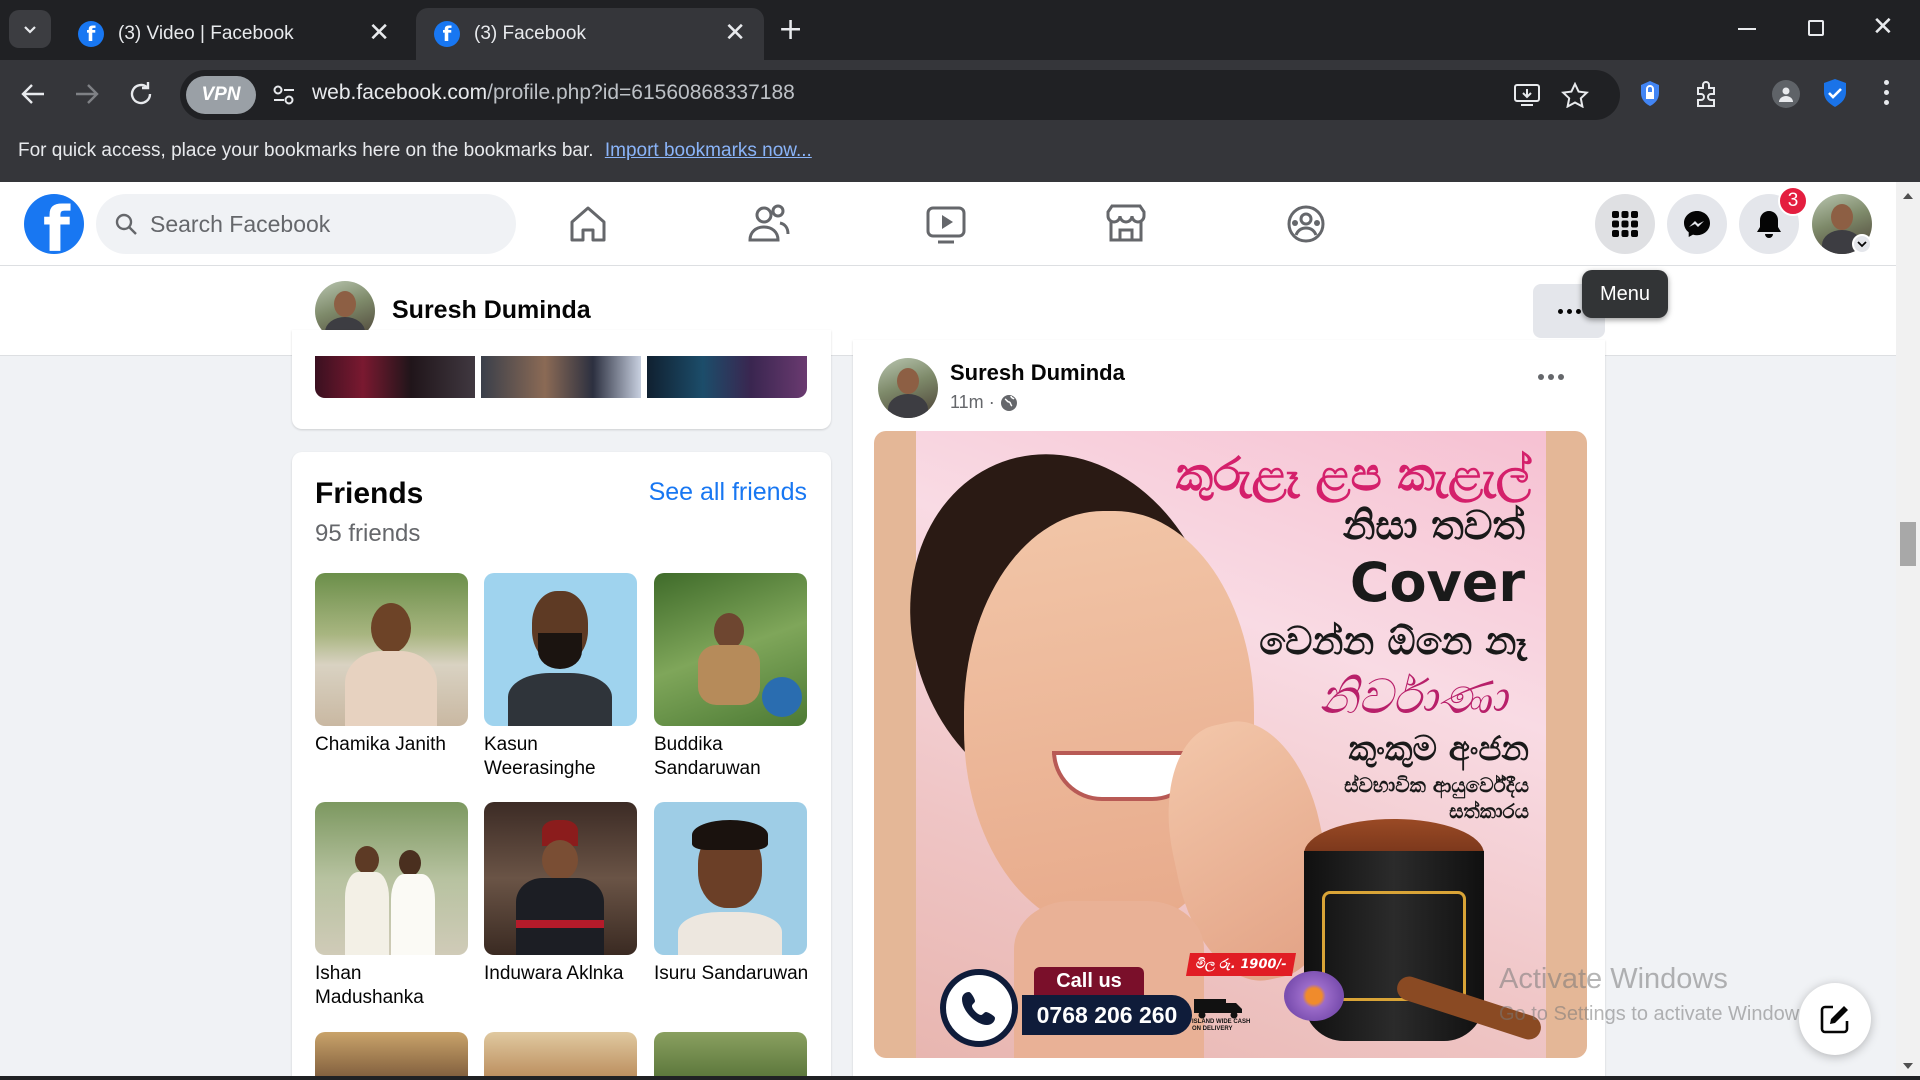  I want to click on account-avatar-button, so click(1842, 224).